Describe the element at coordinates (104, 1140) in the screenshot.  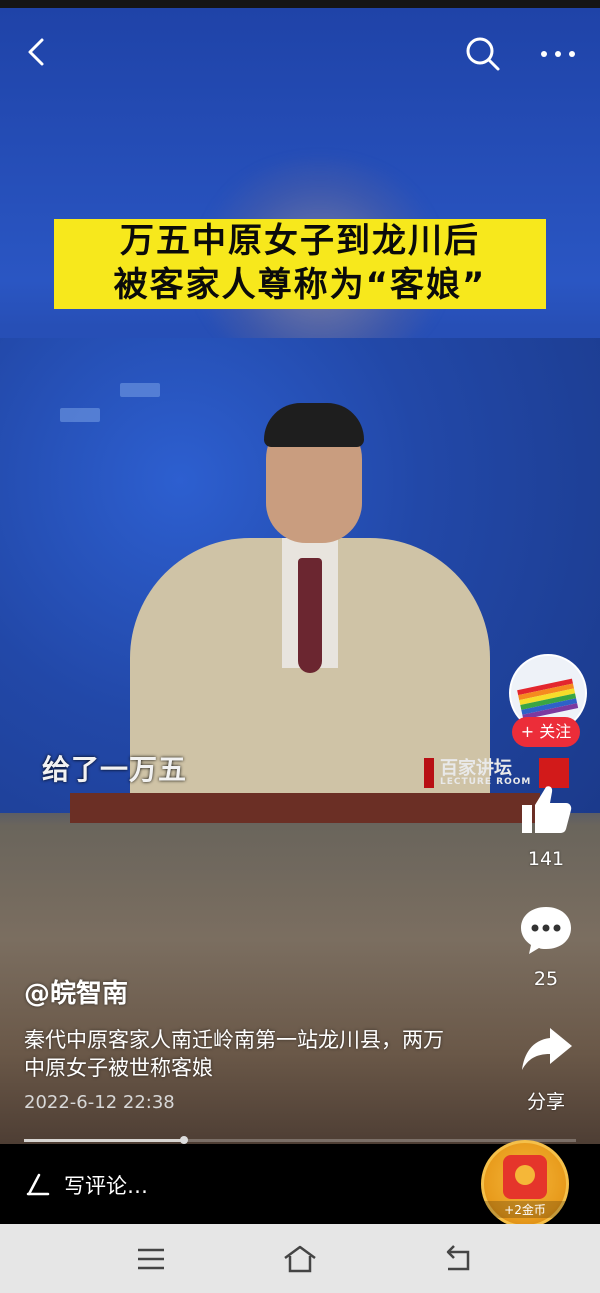
I see `progress-fill` at that location.